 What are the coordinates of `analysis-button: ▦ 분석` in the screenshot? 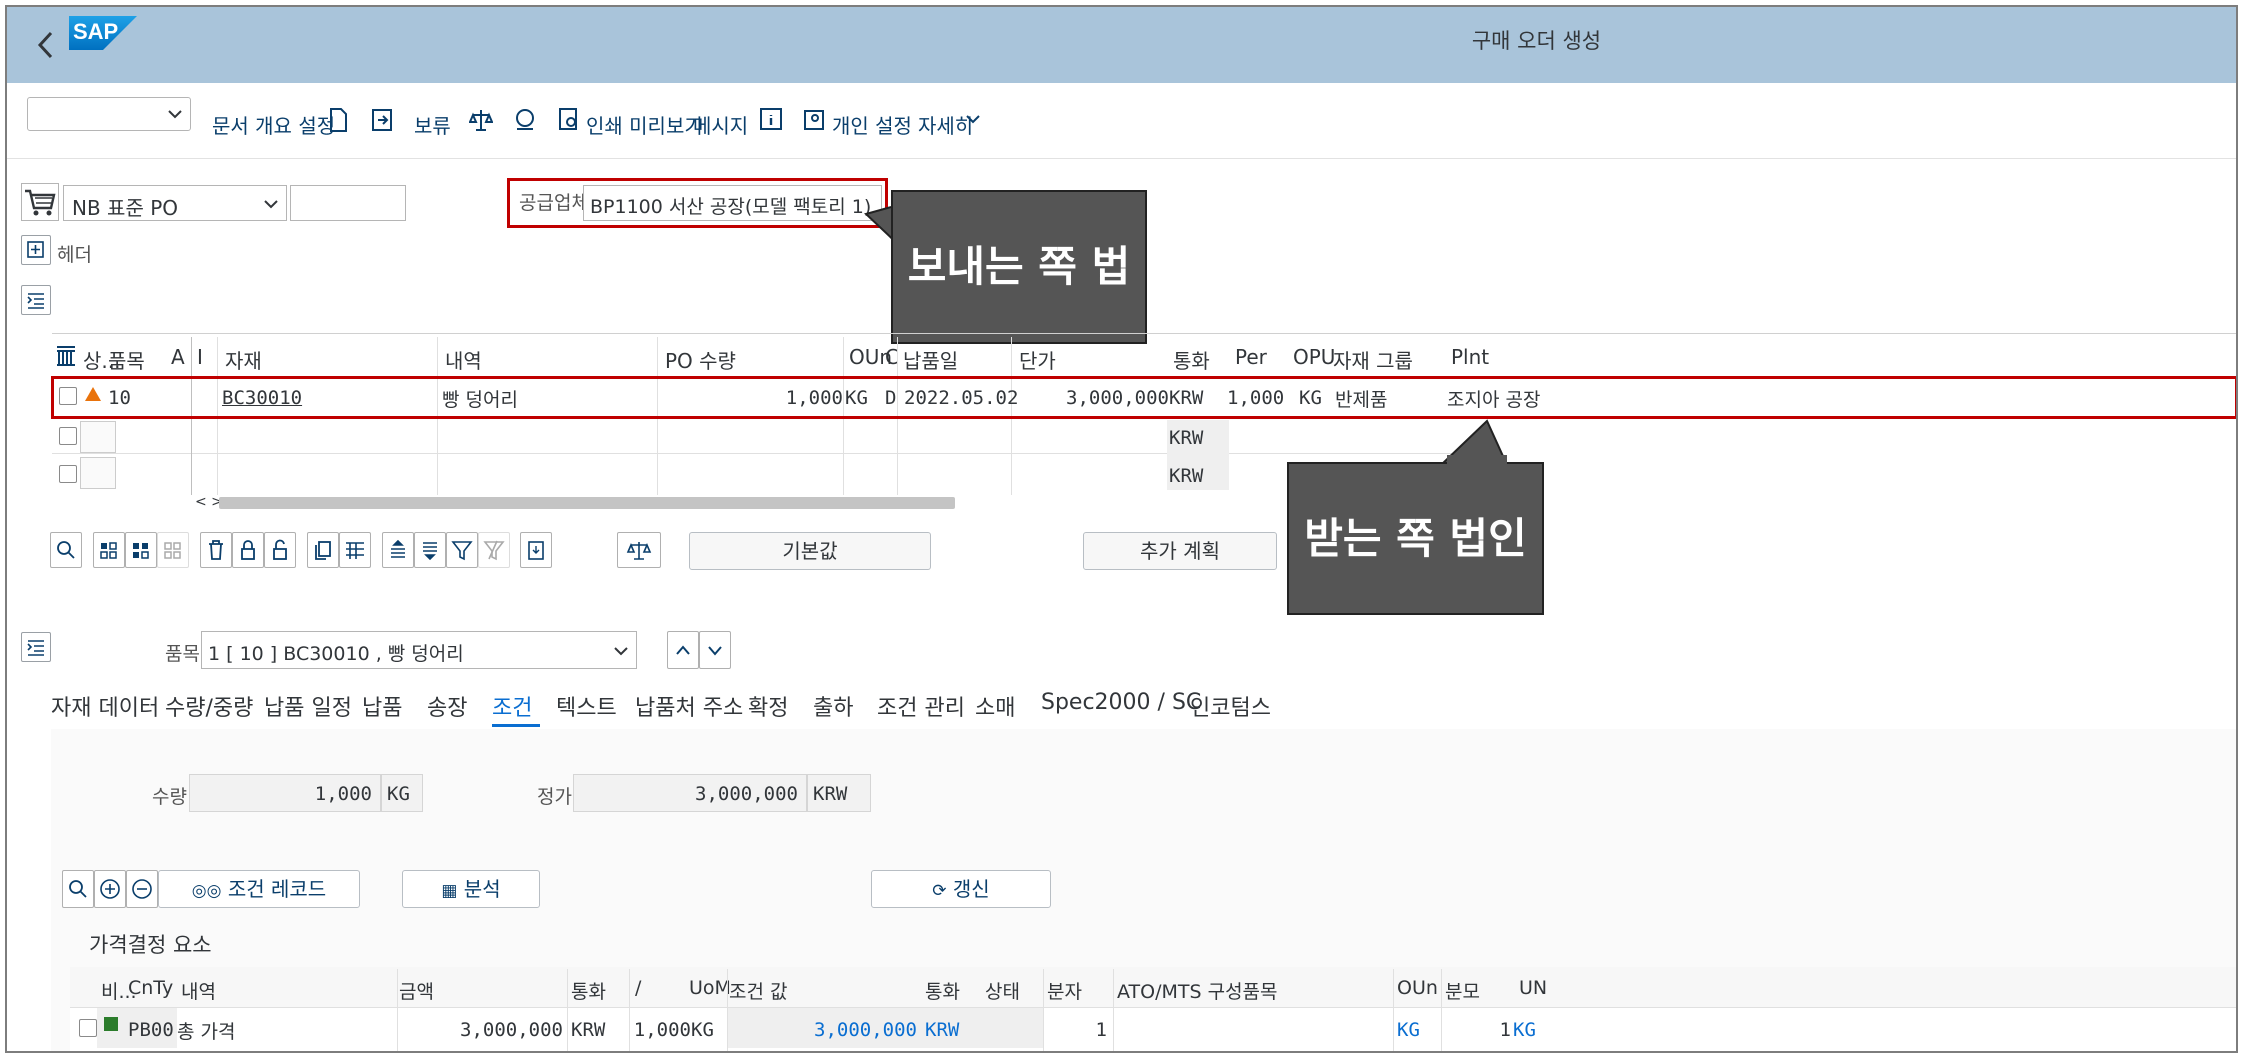 It's located at (471, 889).